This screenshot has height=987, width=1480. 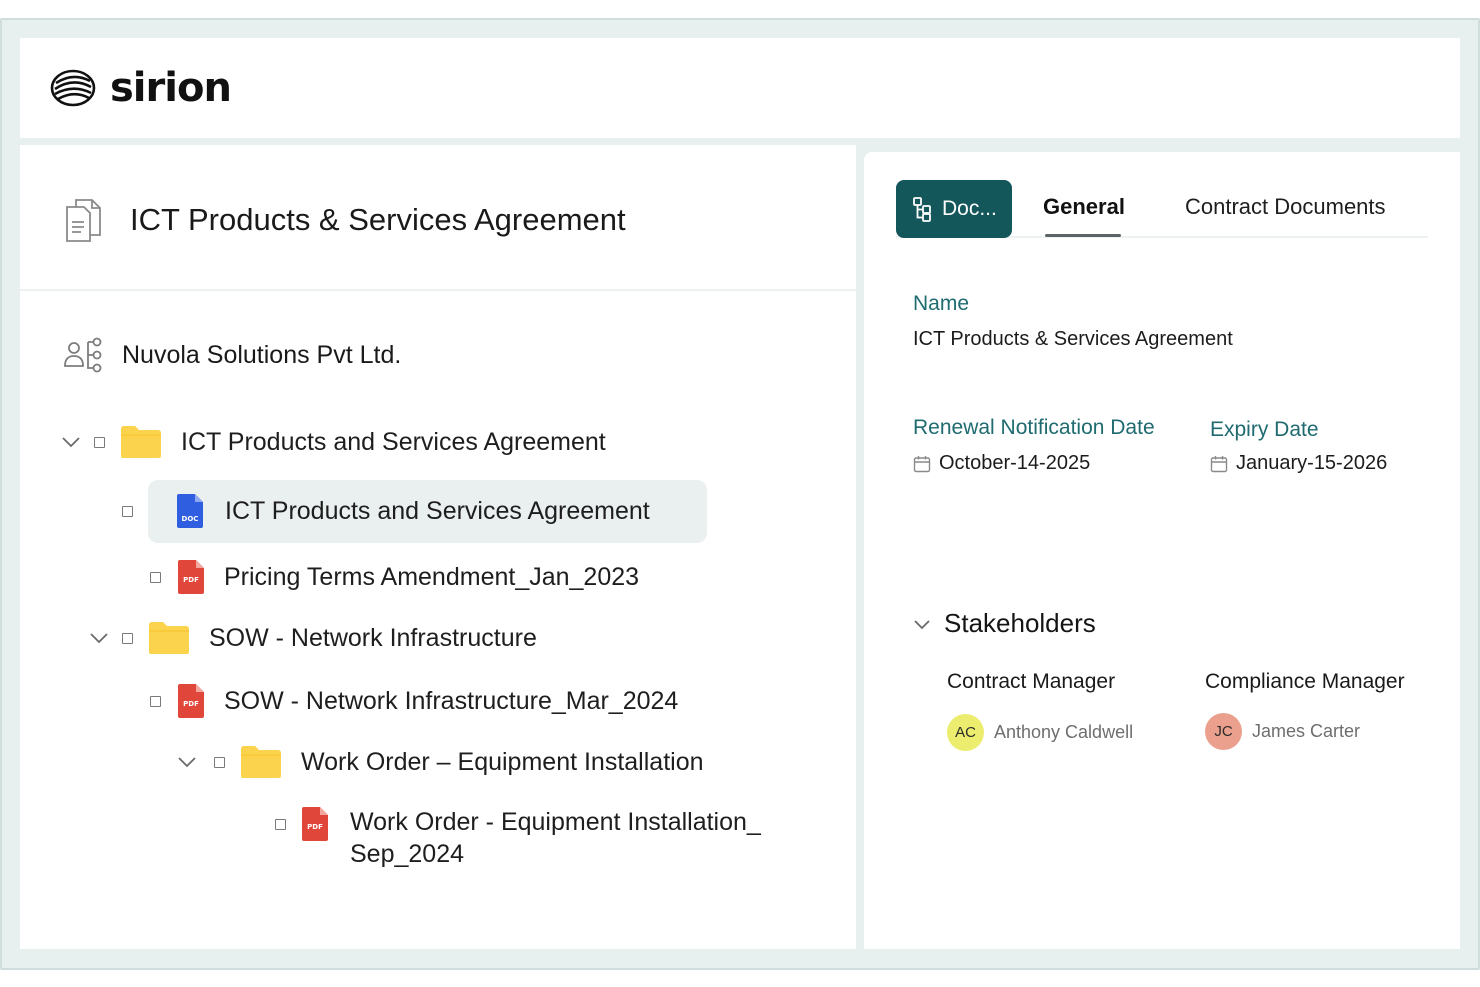 I want to click on expiry-date-text: January-15-2026, so click(x=1312, y=463).